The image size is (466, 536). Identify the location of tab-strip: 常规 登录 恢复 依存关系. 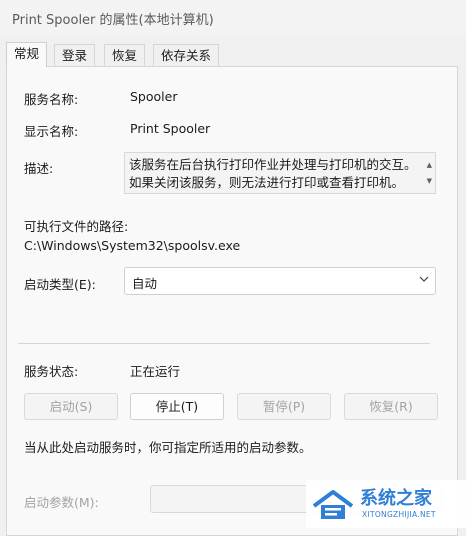
(233, 54).